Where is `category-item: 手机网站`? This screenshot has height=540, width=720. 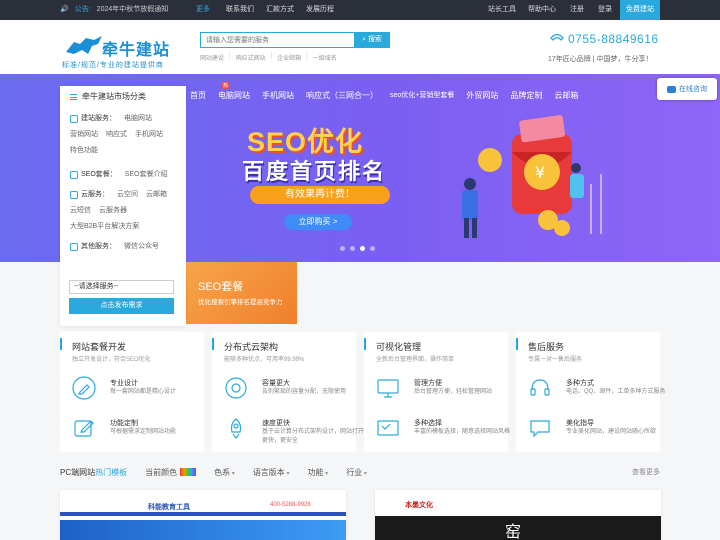 category-item: 手机网站 is located at coordinates (149, 135).